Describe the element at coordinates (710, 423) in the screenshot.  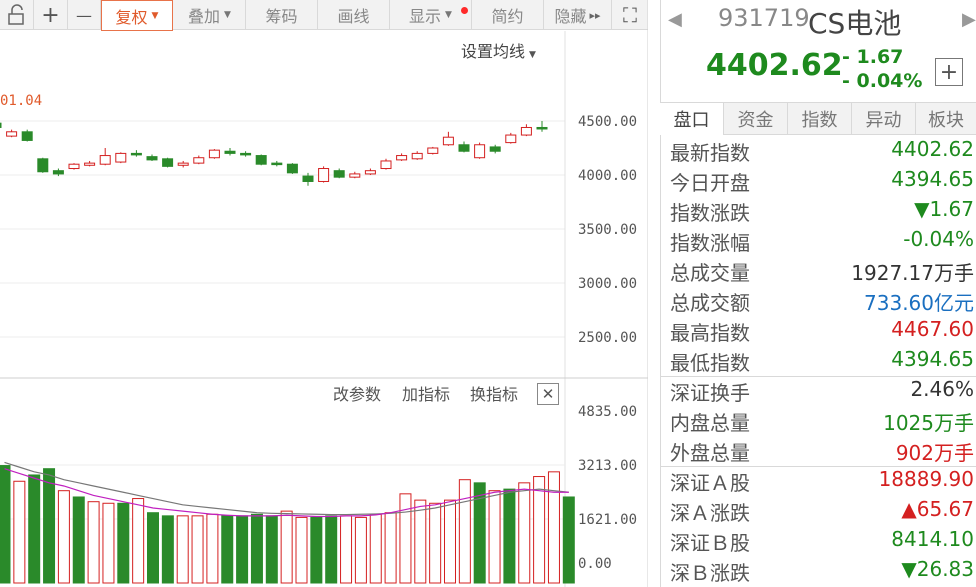
I see `quote-label: 内盘总量` at that location.